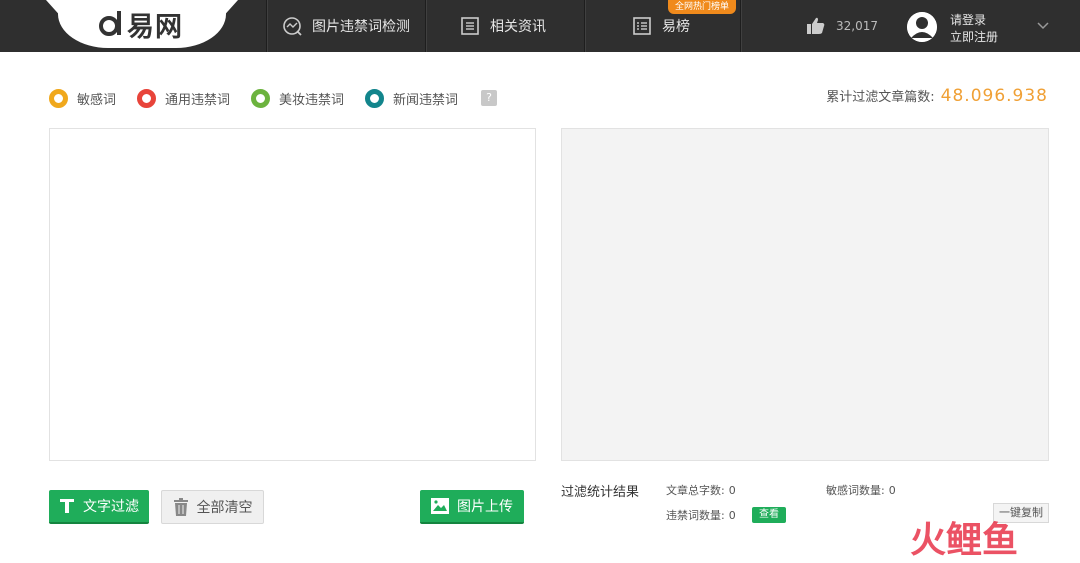 The height and width of the screenshot is (563, 1080). I want to click on site-logo: 易网, so click(140, 25).